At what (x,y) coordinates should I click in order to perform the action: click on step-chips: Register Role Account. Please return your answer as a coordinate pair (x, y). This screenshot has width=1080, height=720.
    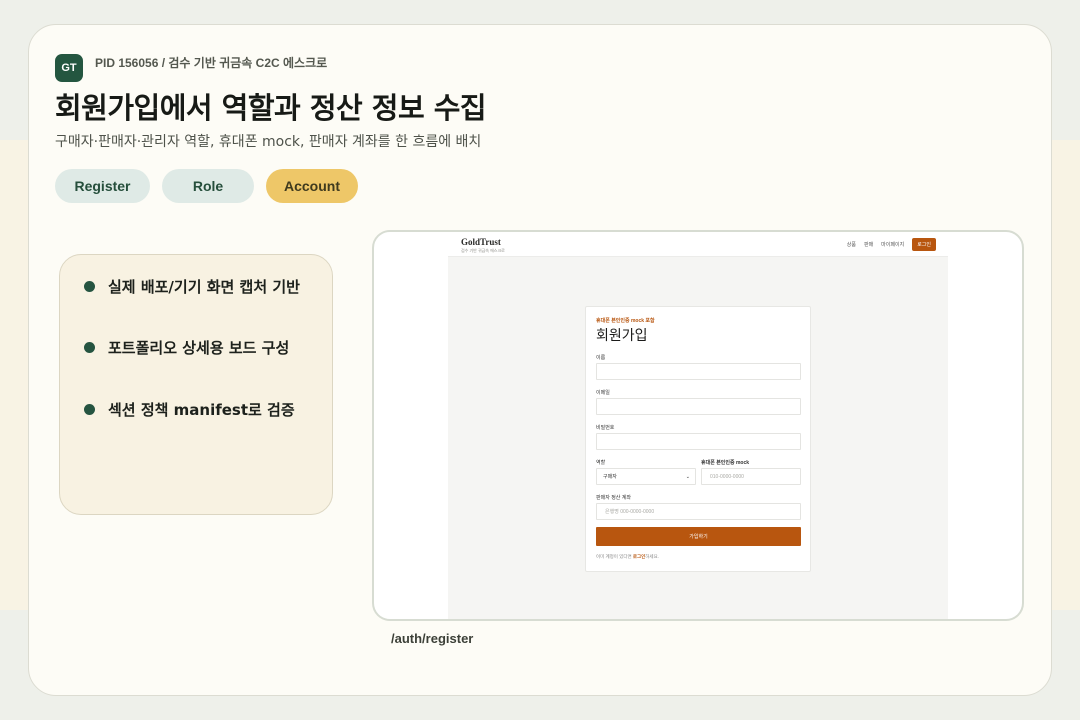
    Looking at the image, I should click on (206, 186).